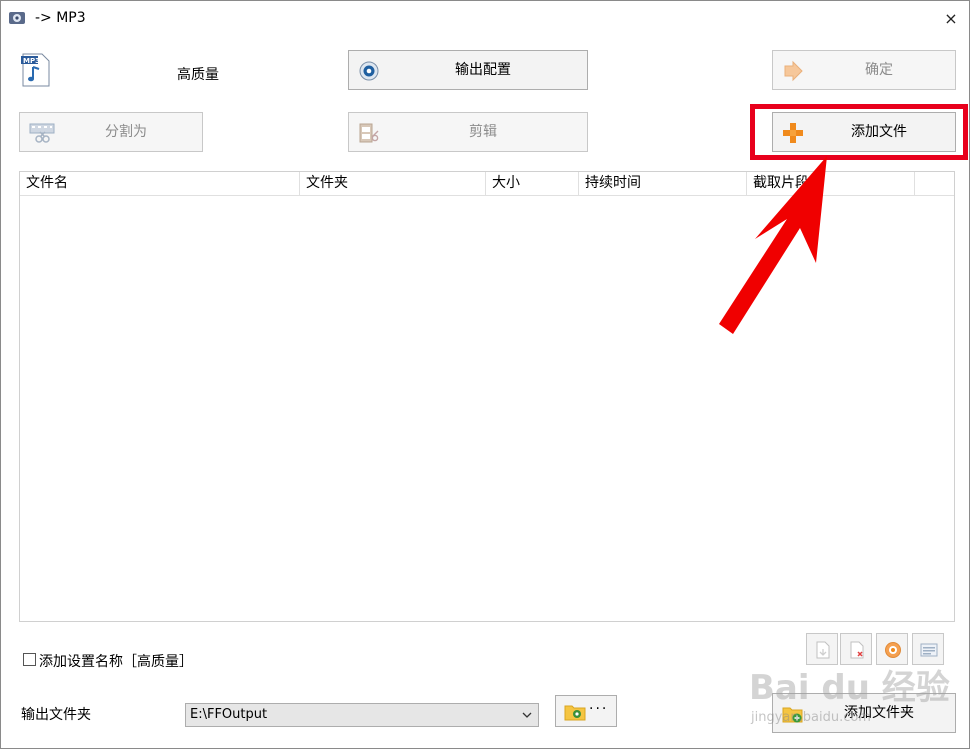 The height and width of the screenshot is (749, 970). What do you see at coordinates (663, 184) in the screenshot?
I see `column-header-duration: 持续时间` at bounding box center [663, 184].